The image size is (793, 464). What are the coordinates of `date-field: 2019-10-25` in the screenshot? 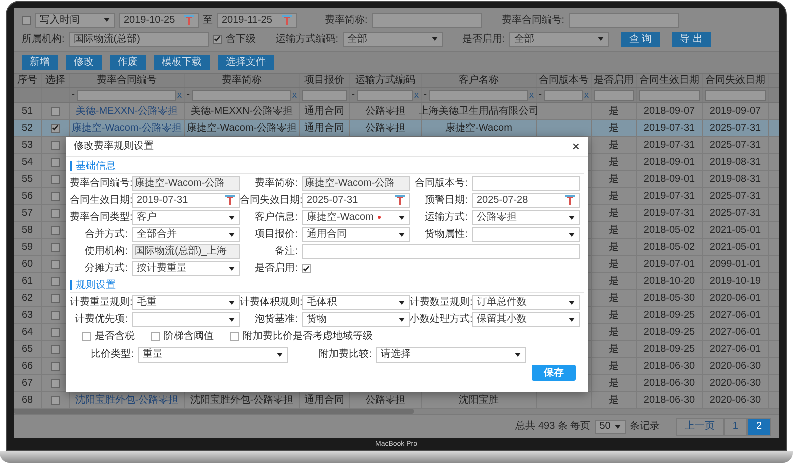 It's located at (159, 20).